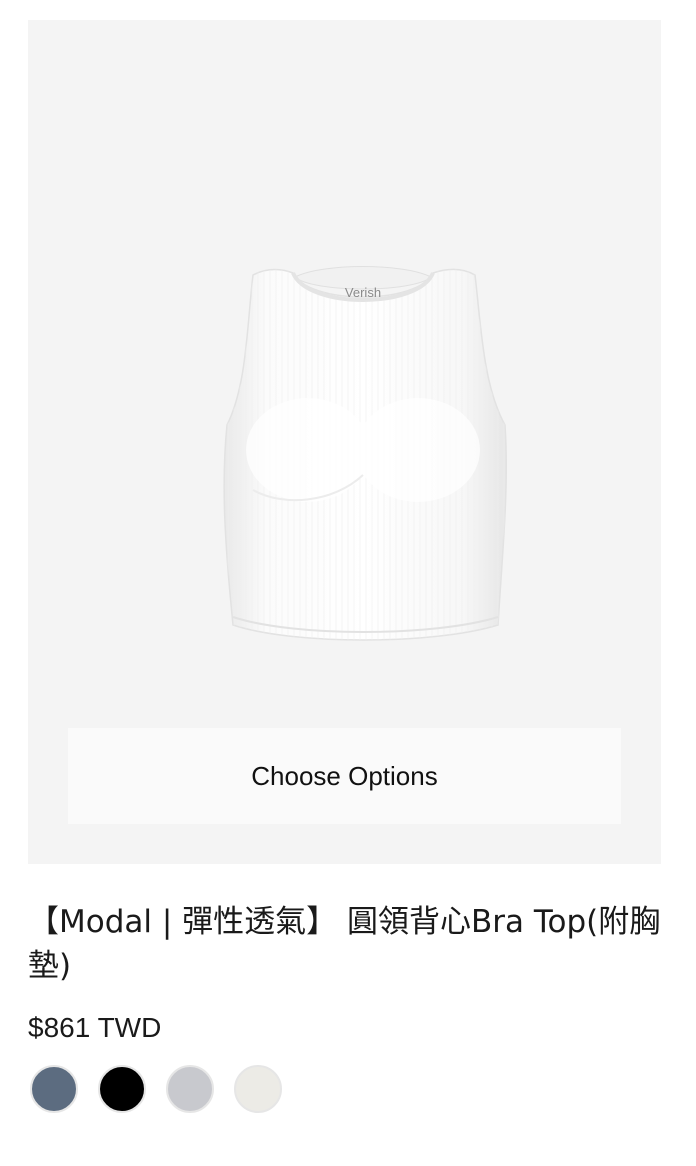  Describe the element at coordinates (95, 1027) in the screenshot. I see `product-price: $861 TWD` at that location.